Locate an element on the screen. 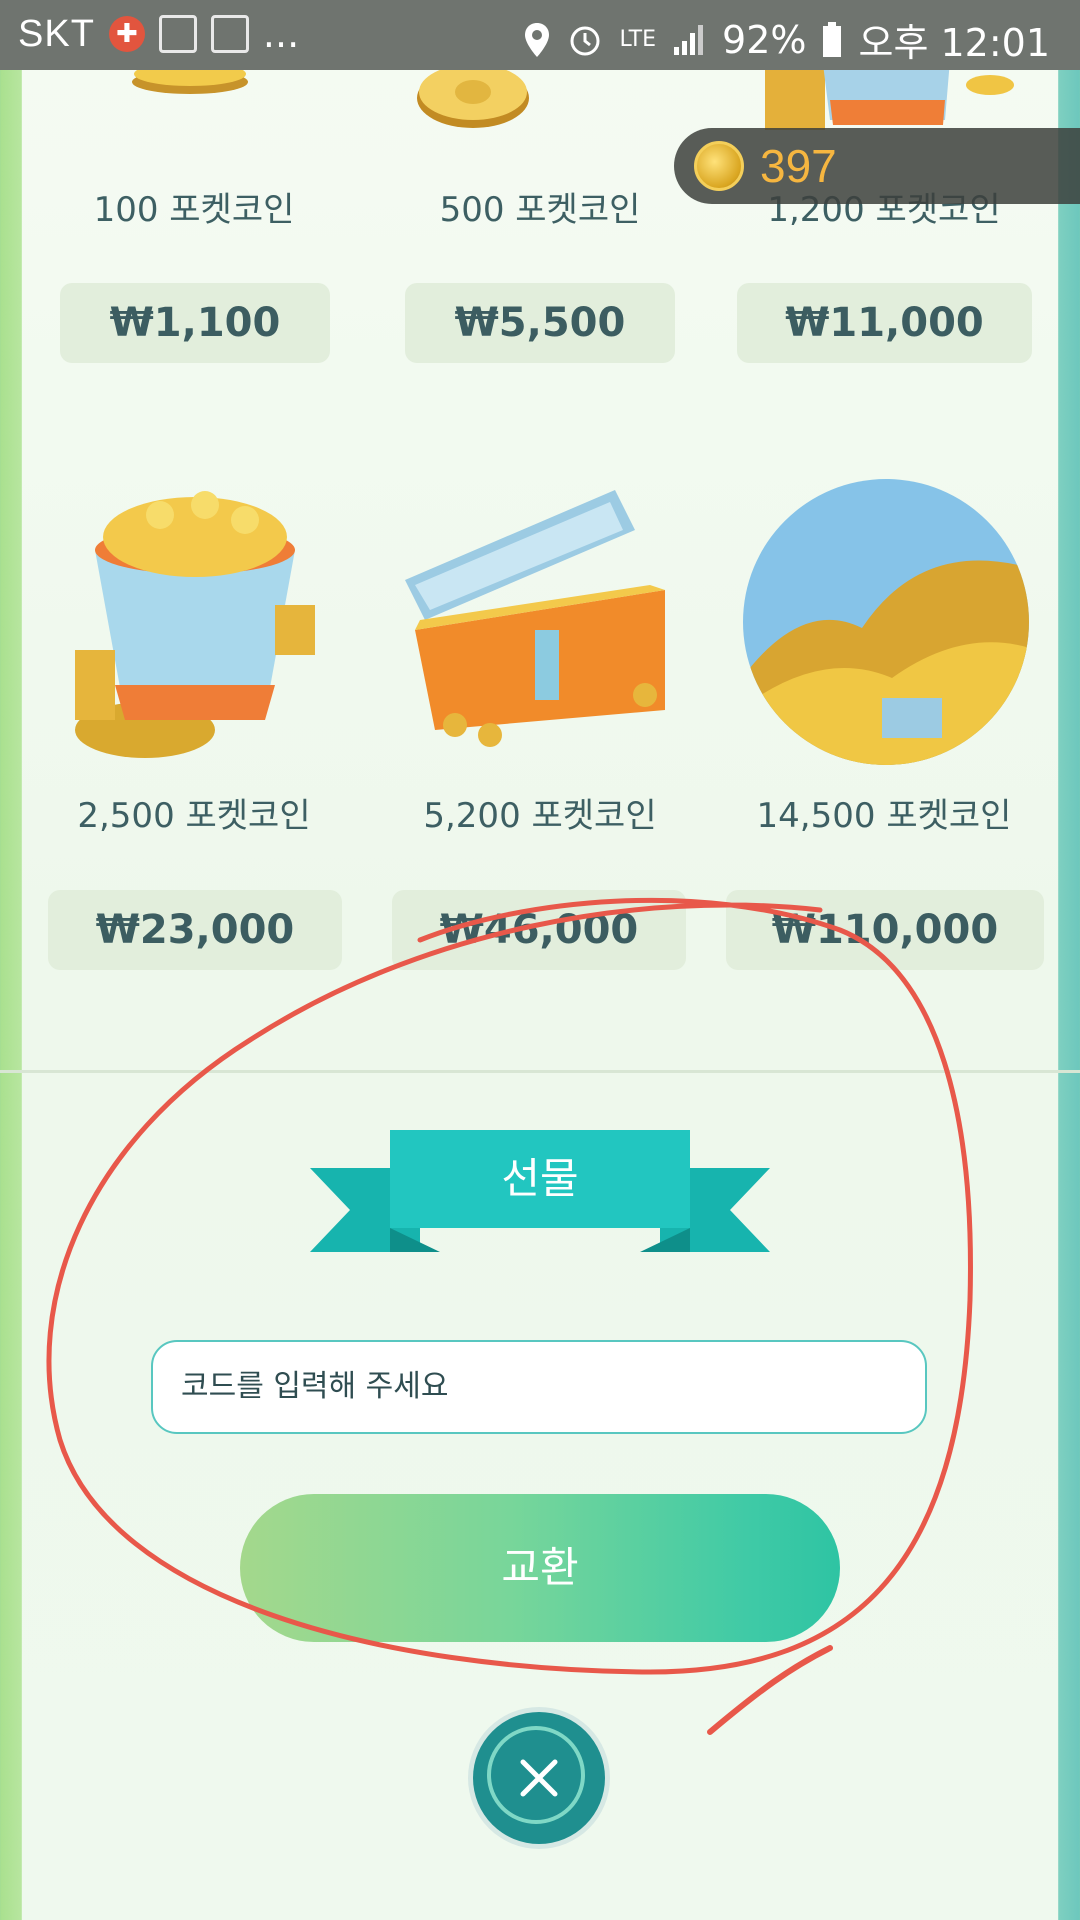 The width and height of the screenshot is (1080, 1920). product-label-100: 100 포켓코인 is located at coordinates (194, 210).